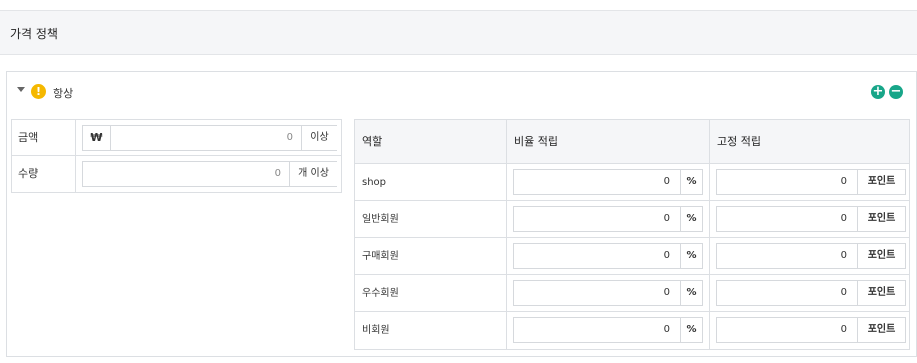  Describe the element at coordinates (63, 93) in the screenshot. I see `policy-title: 항상` at that location.